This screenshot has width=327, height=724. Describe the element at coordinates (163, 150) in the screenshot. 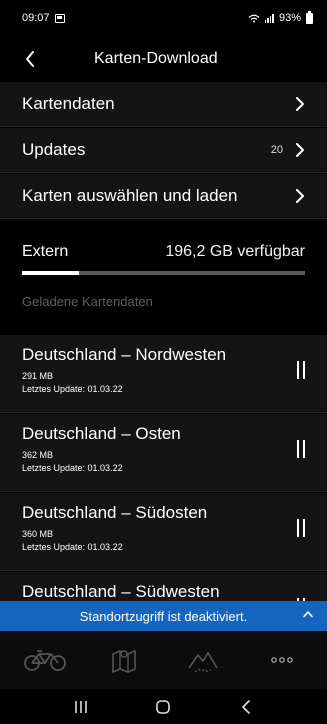

I see `menu-item-updates: Updates 20` at that location.